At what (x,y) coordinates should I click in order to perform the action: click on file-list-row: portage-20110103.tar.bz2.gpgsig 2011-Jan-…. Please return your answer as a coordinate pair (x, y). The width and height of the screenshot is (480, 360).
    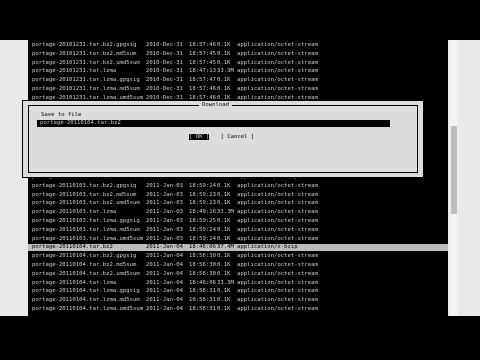
    Looking at the image, I should click on (238, 186).